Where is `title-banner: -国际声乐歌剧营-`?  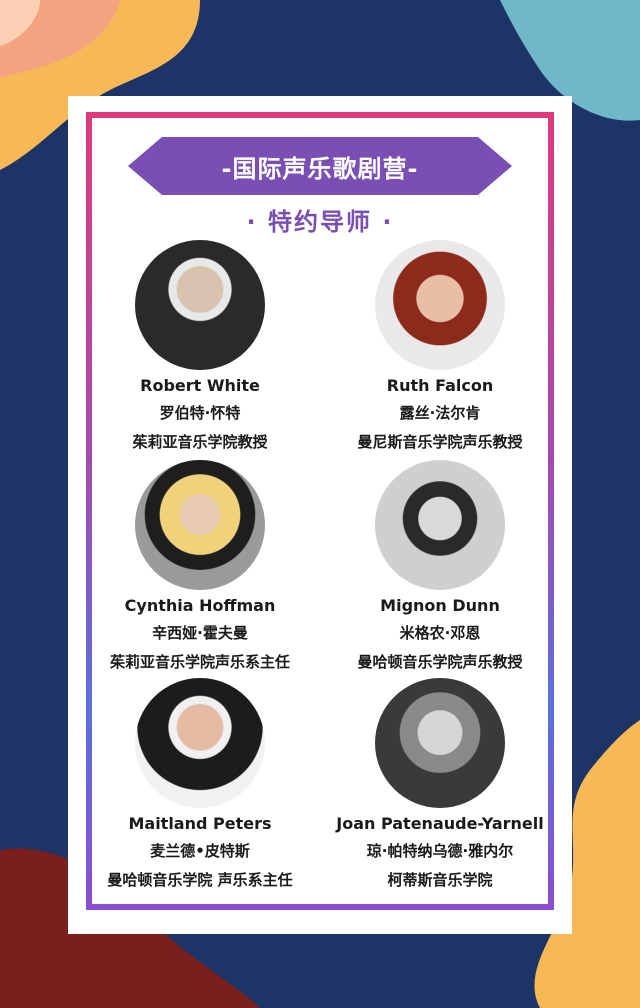
title-banner: -国际声乐歌剧营- is located at coordinates (320, 166).